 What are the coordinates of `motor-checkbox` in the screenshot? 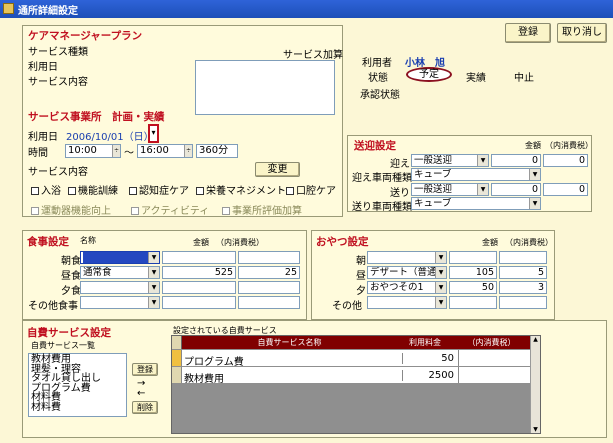 It's located at (35, 211).